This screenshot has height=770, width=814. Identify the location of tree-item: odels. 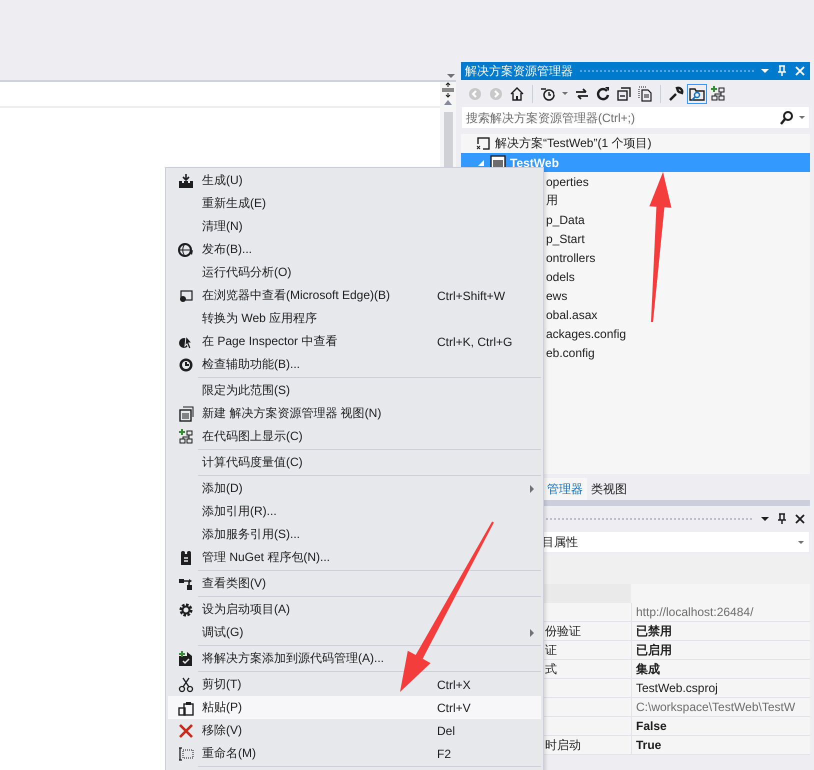
(560, 277).